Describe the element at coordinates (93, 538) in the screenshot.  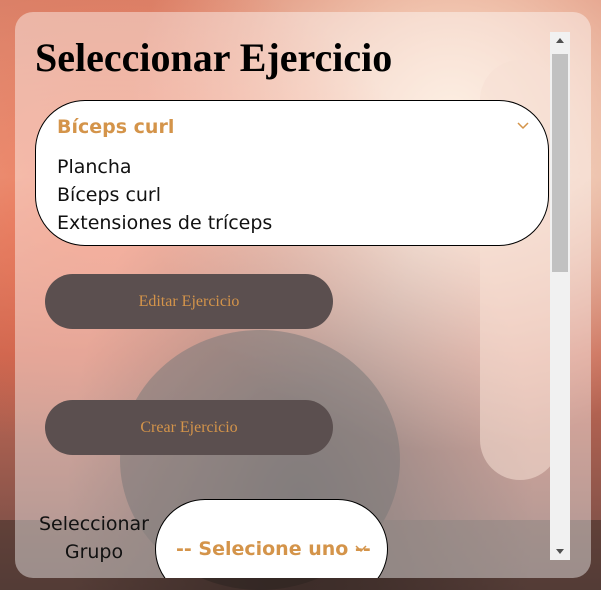
I see `group-select-label: Seleccionar Grupo` at that location.